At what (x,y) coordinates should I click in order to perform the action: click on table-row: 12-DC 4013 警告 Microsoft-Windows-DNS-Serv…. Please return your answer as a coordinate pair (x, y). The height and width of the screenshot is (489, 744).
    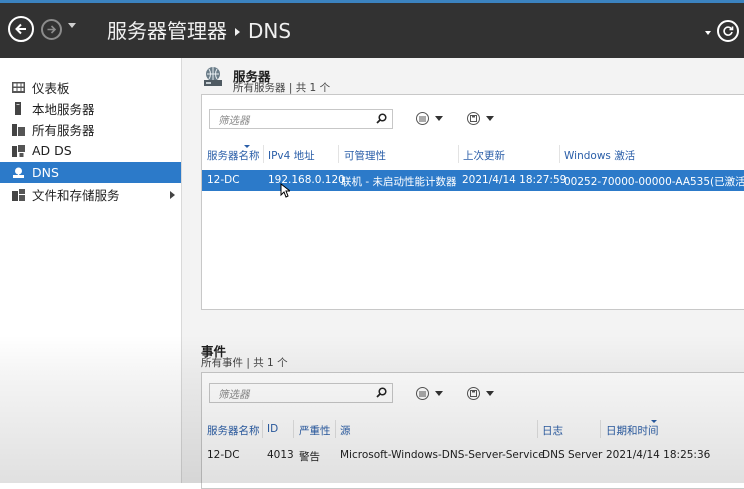
    Looking at the image, I should click on (473, 454).